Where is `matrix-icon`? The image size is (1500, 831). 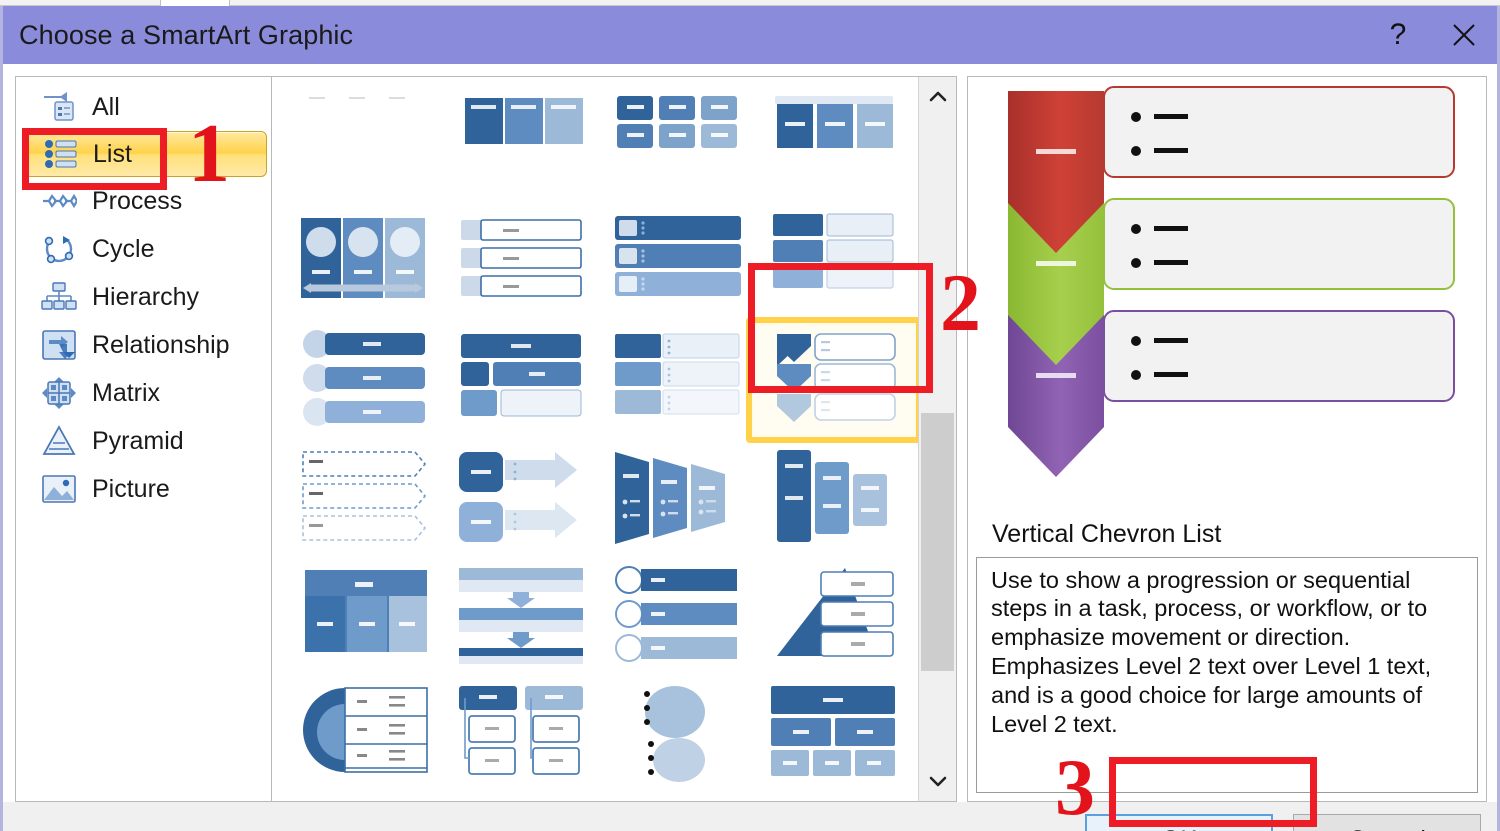 matrix-icon is located at coordinates (59, 393).